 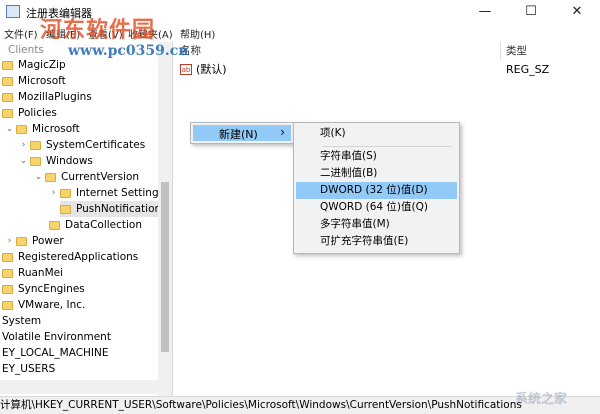 I want to click on tree-item: System, so click(x=21, y=321).